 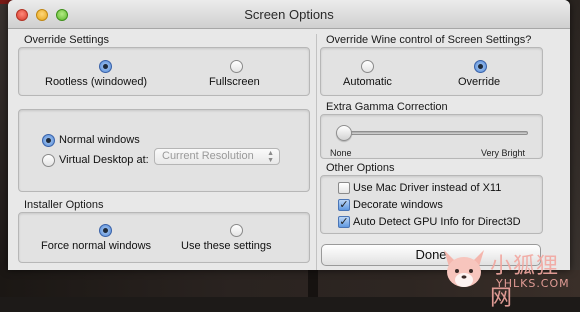 I want to click on automatic-label: Automatic, so click(x=367, y=82).